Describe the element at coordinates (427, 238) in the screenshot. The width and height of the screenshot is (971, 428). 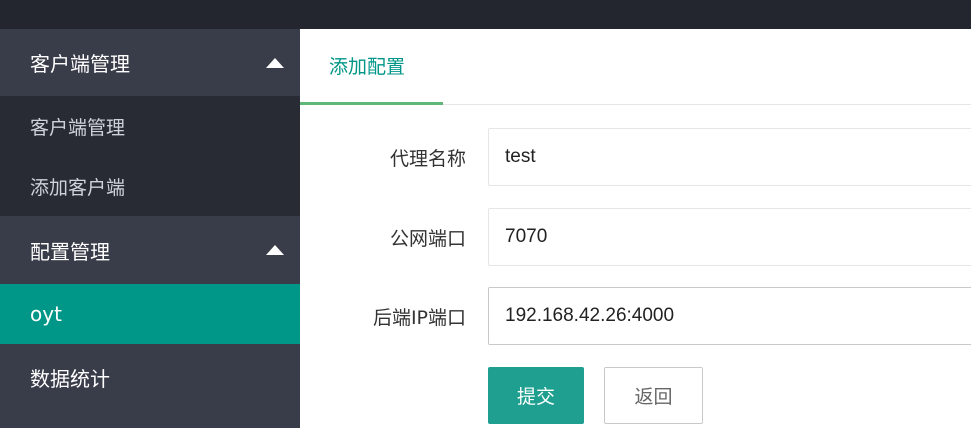
I see `public-port-label: 公网端口` at that location.